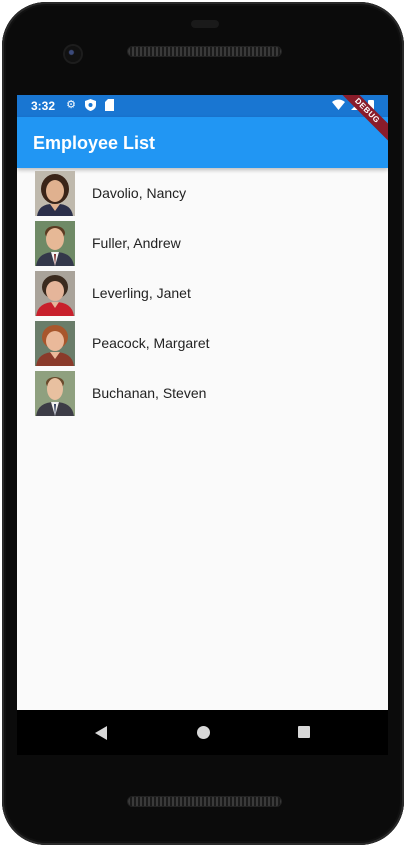 The height and width of the screenshot is (848, 406). I want to click on page-title: Employee List, so click(94, 143).